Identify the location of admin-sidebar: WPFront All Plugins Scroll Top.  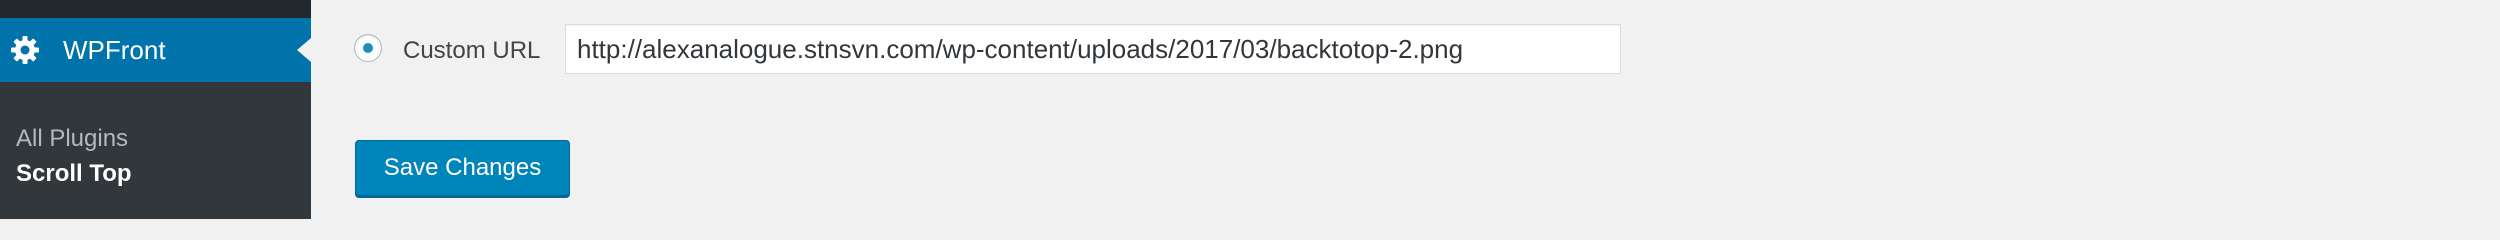
(155, 109).